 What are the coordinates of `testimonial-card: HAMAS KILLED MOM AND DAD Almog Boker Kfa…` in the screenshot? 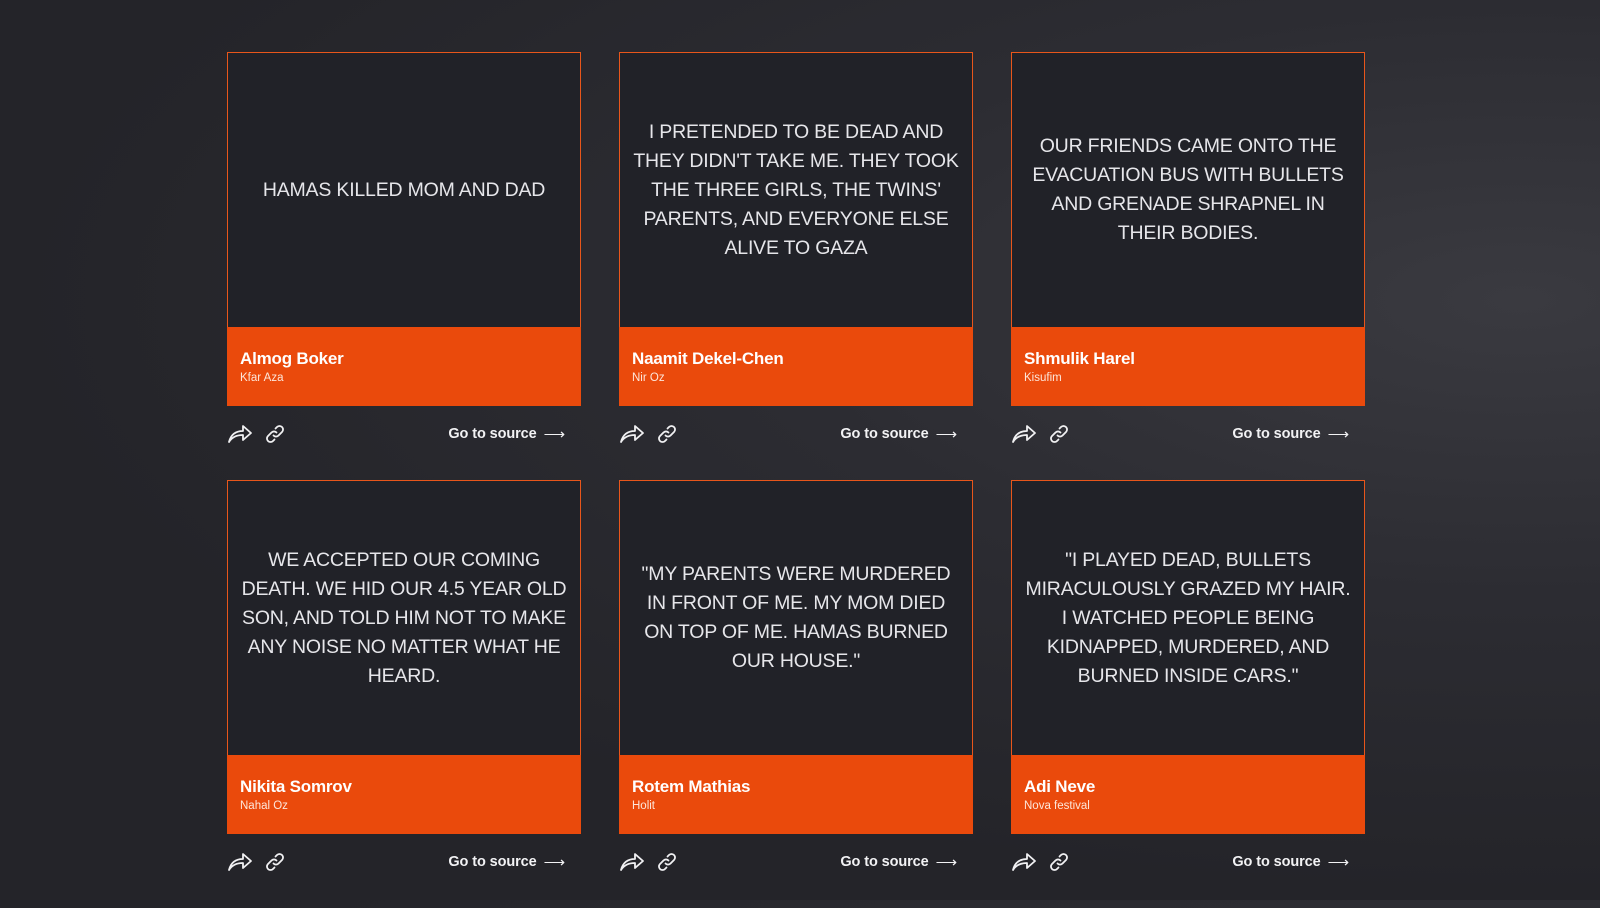 It's located at (404, 229).